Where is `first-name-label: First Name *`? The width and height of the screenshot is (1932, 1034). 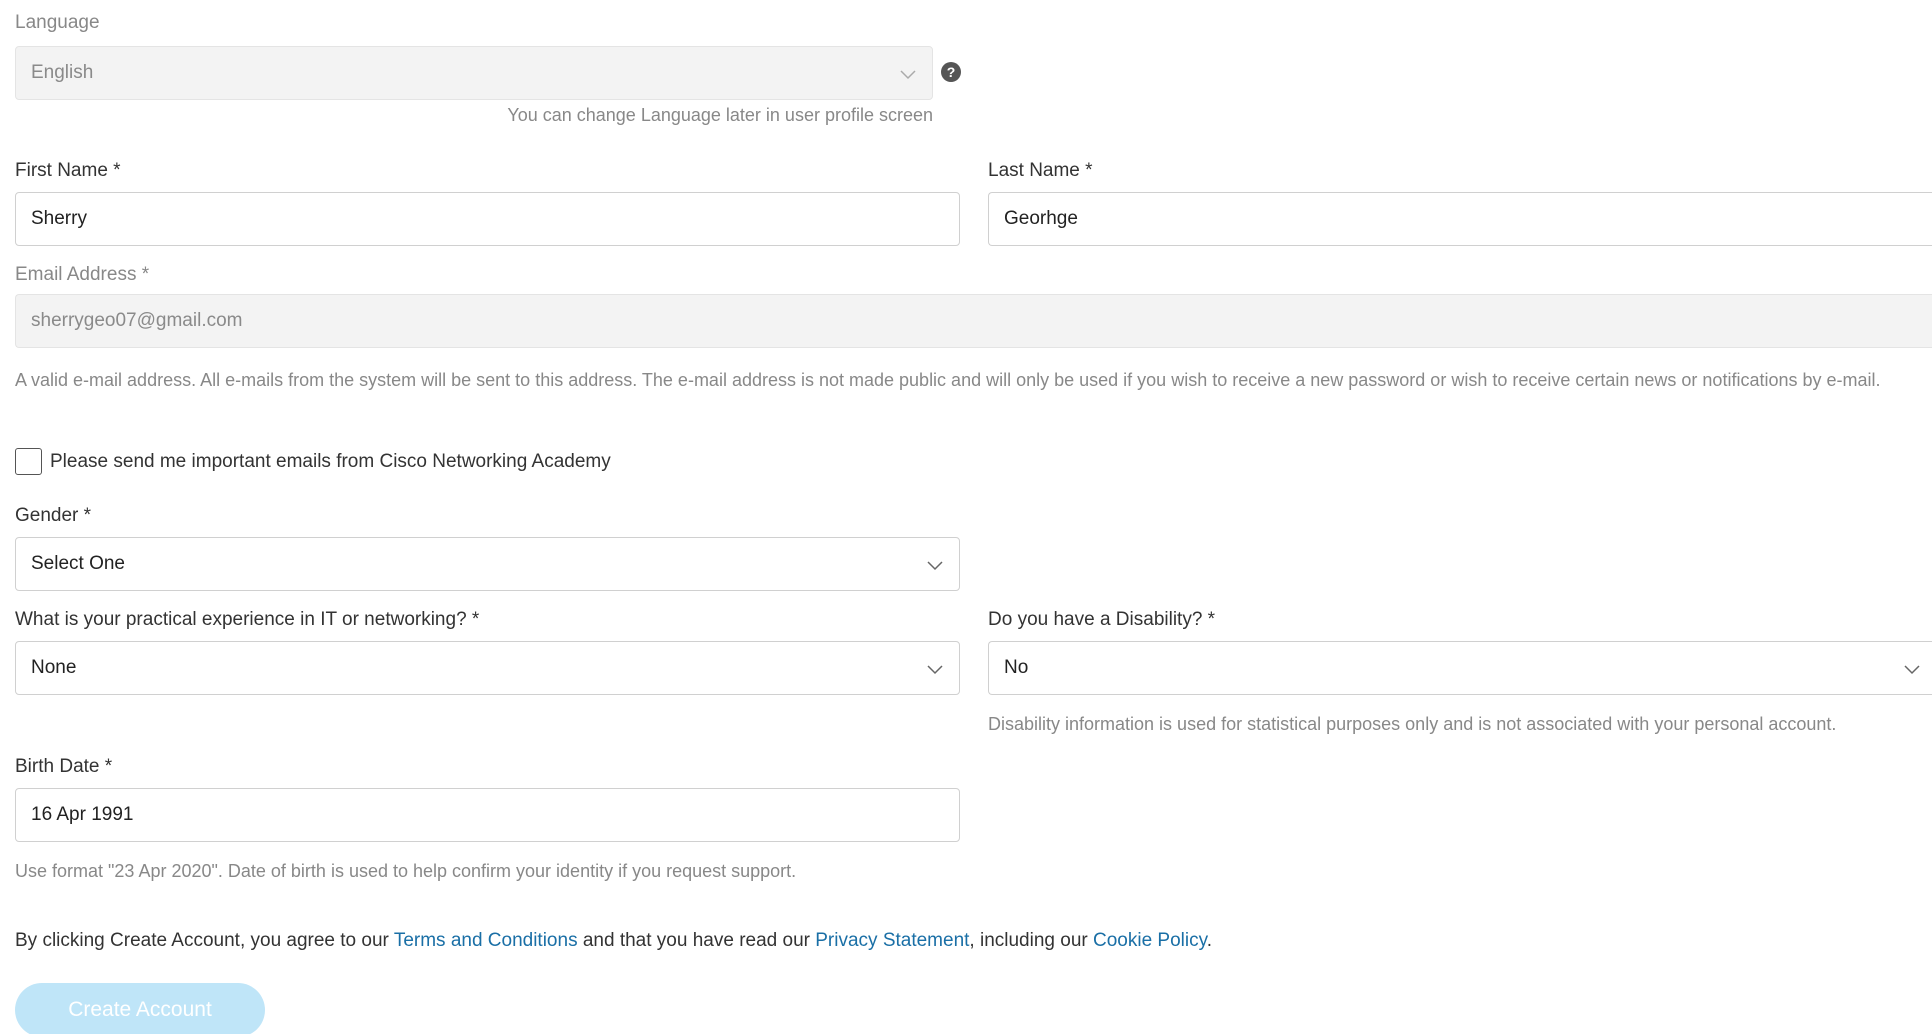
first-name-label: First Name * is located at coordinates (68, 170).